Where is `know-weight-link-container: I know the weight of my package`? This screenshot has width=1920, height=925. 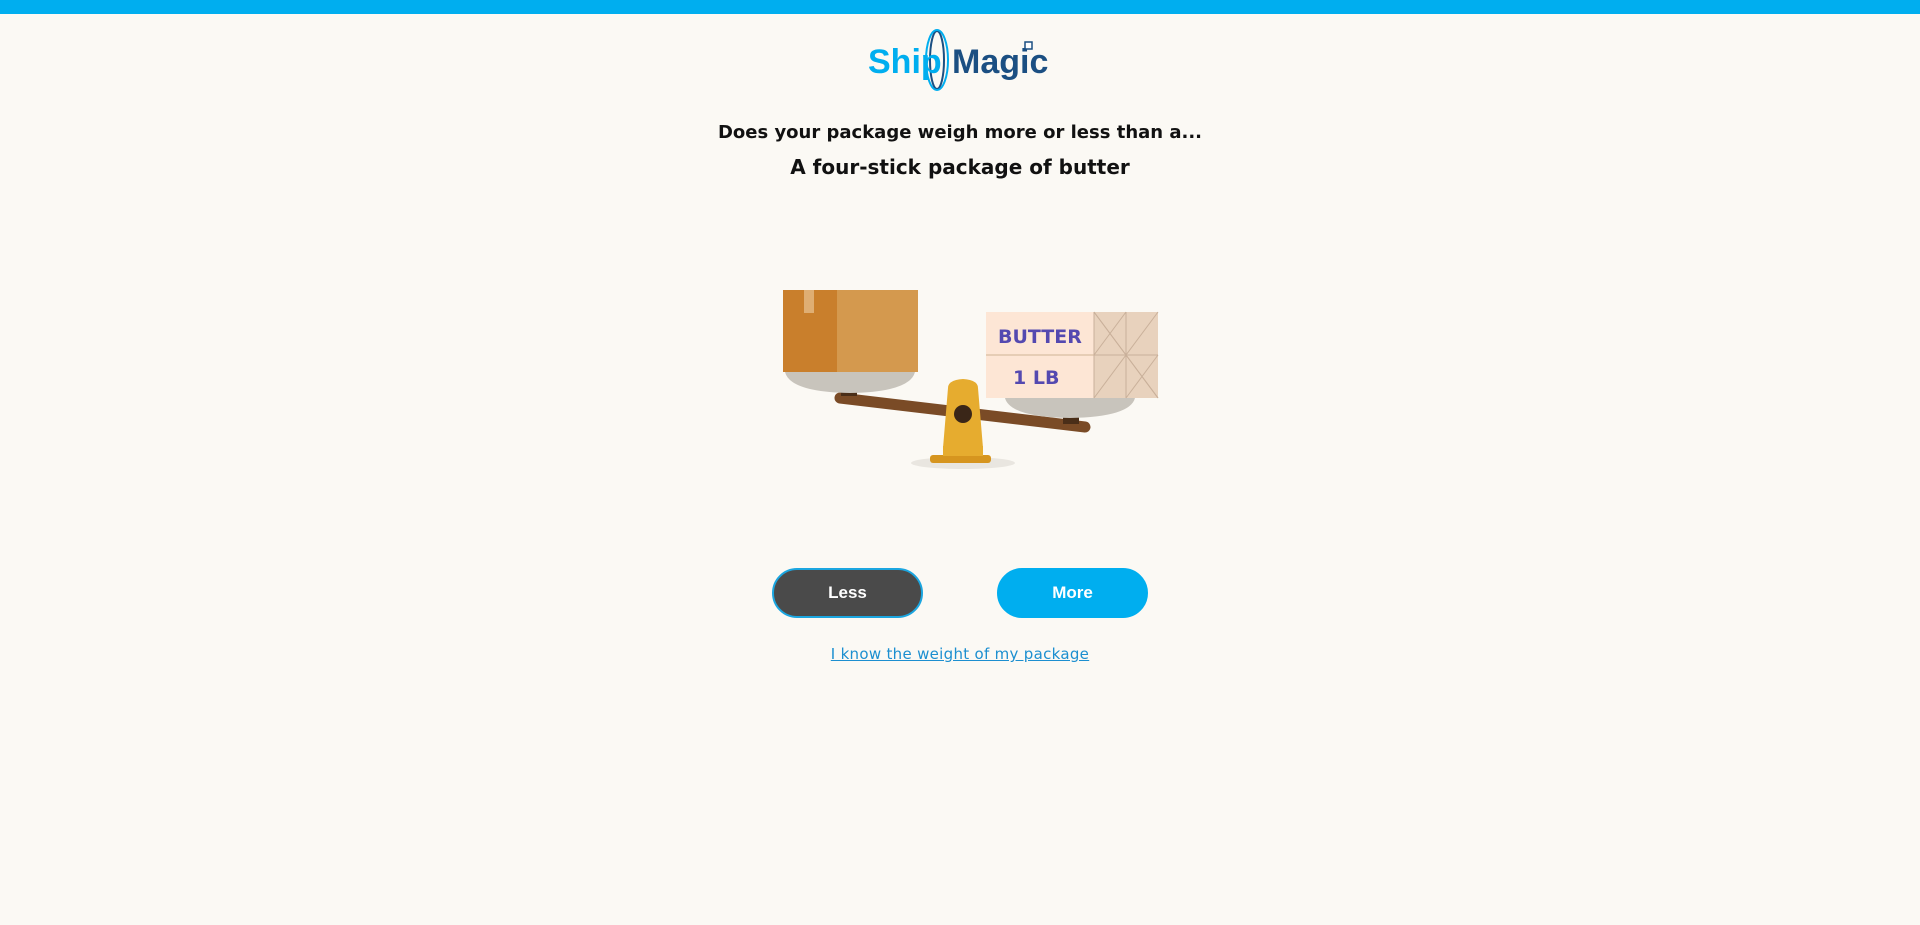 know-weight-link-container: I know the weight of my package is located at coordinates (960, 654).